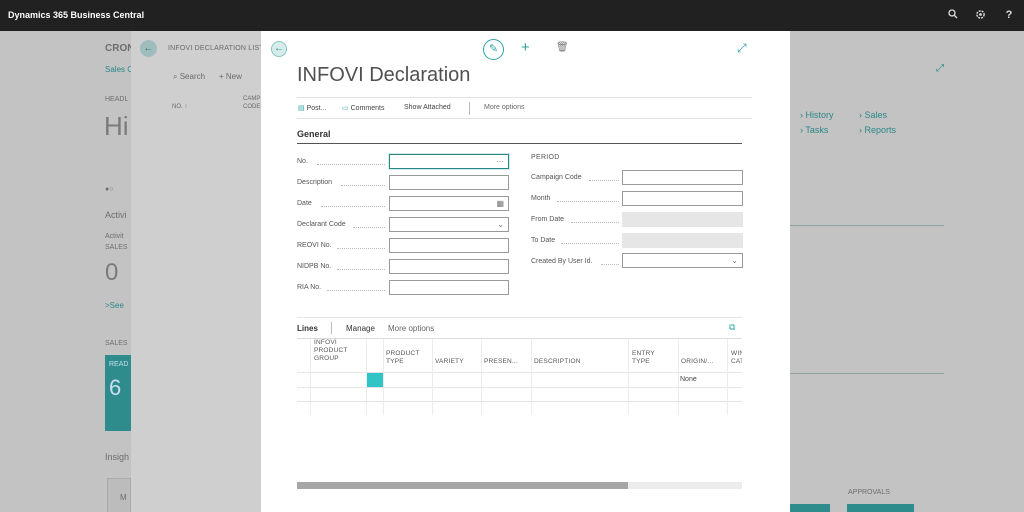 The height and width of the screenshot is (512, 1024). Describe the element at coordinates (449, 266) in the screenshot. I see `nidpb-no-input` at that location.